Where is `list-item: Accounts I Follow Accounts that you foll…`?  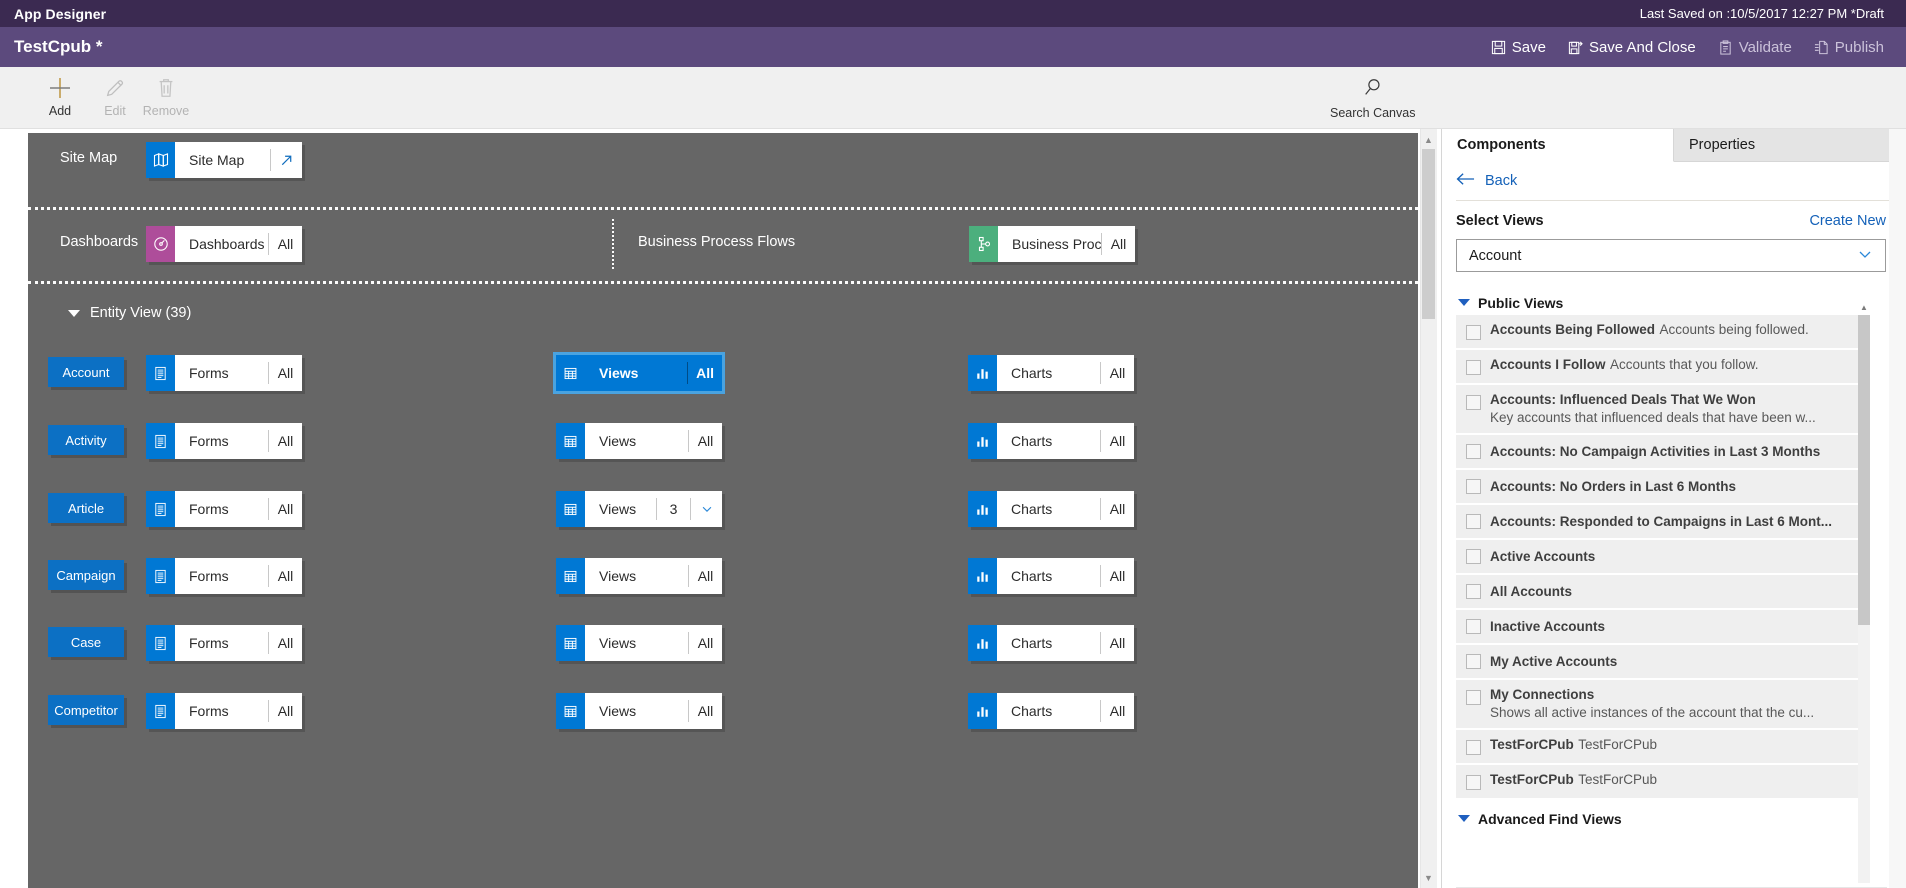 list-item: Accounts I Follow Accounts that you foll… is located at coordinates (1663, 367).